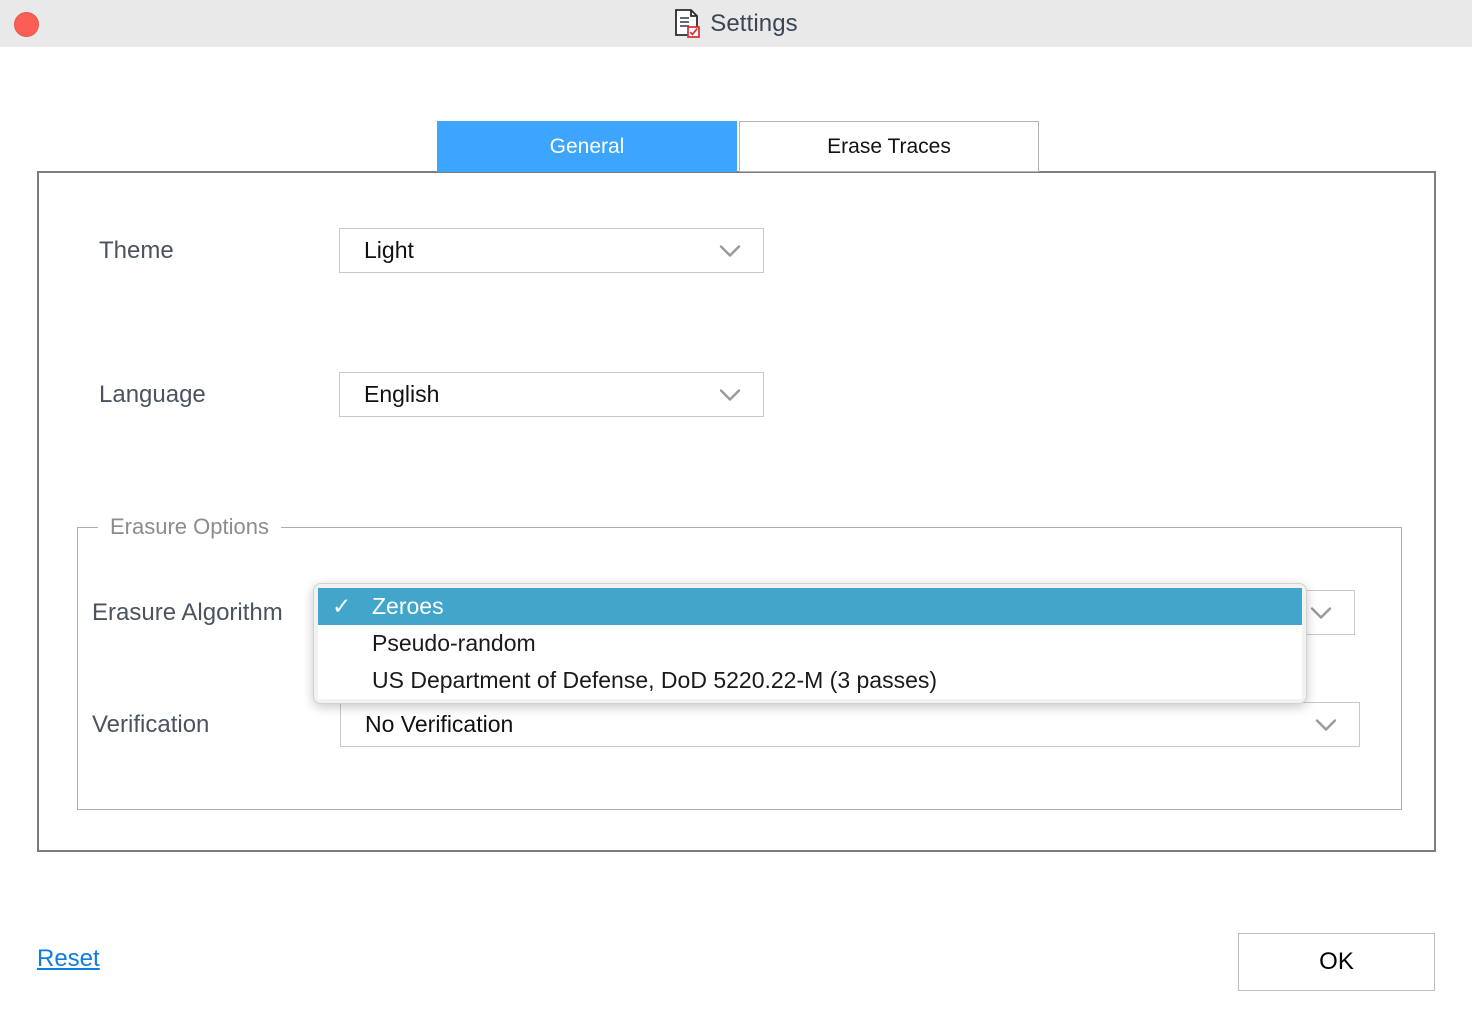  I want to click on document-settings-icon, so click(687, 23).